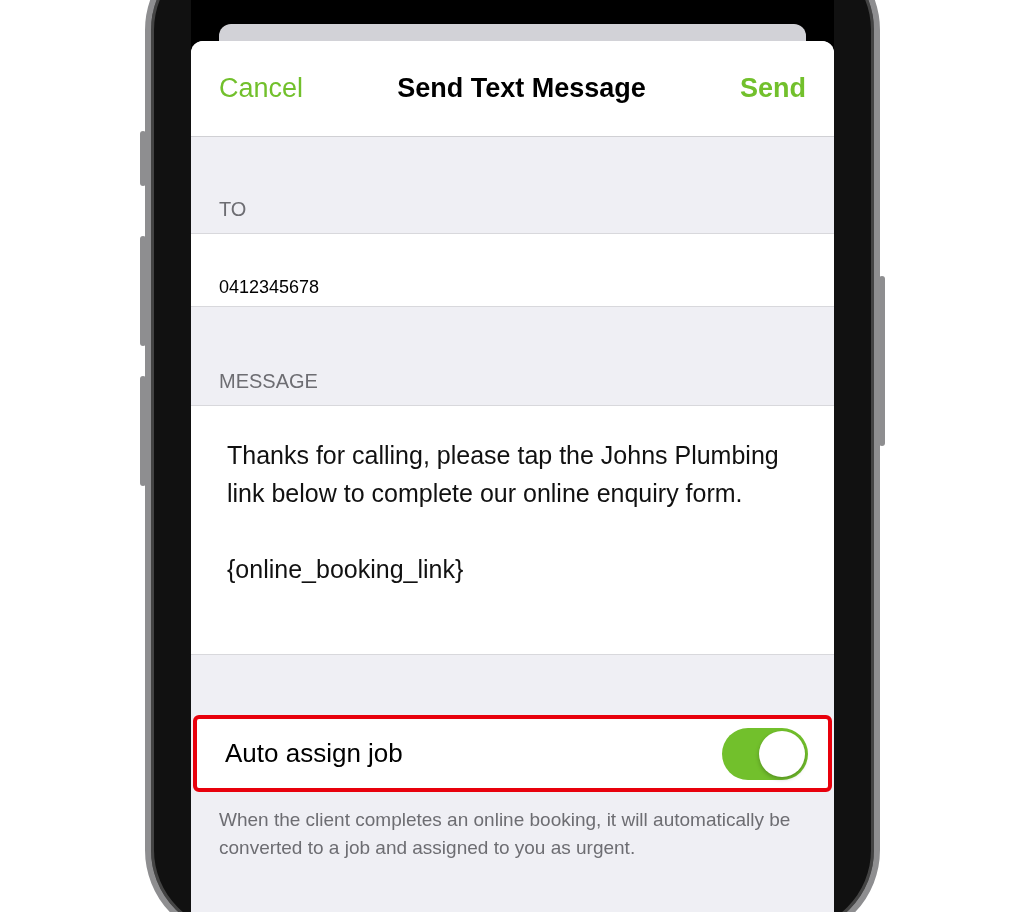 This screenshot has height=912, width=1024. I want to click on toggle-label: Auto assign job, so click(314, 753).